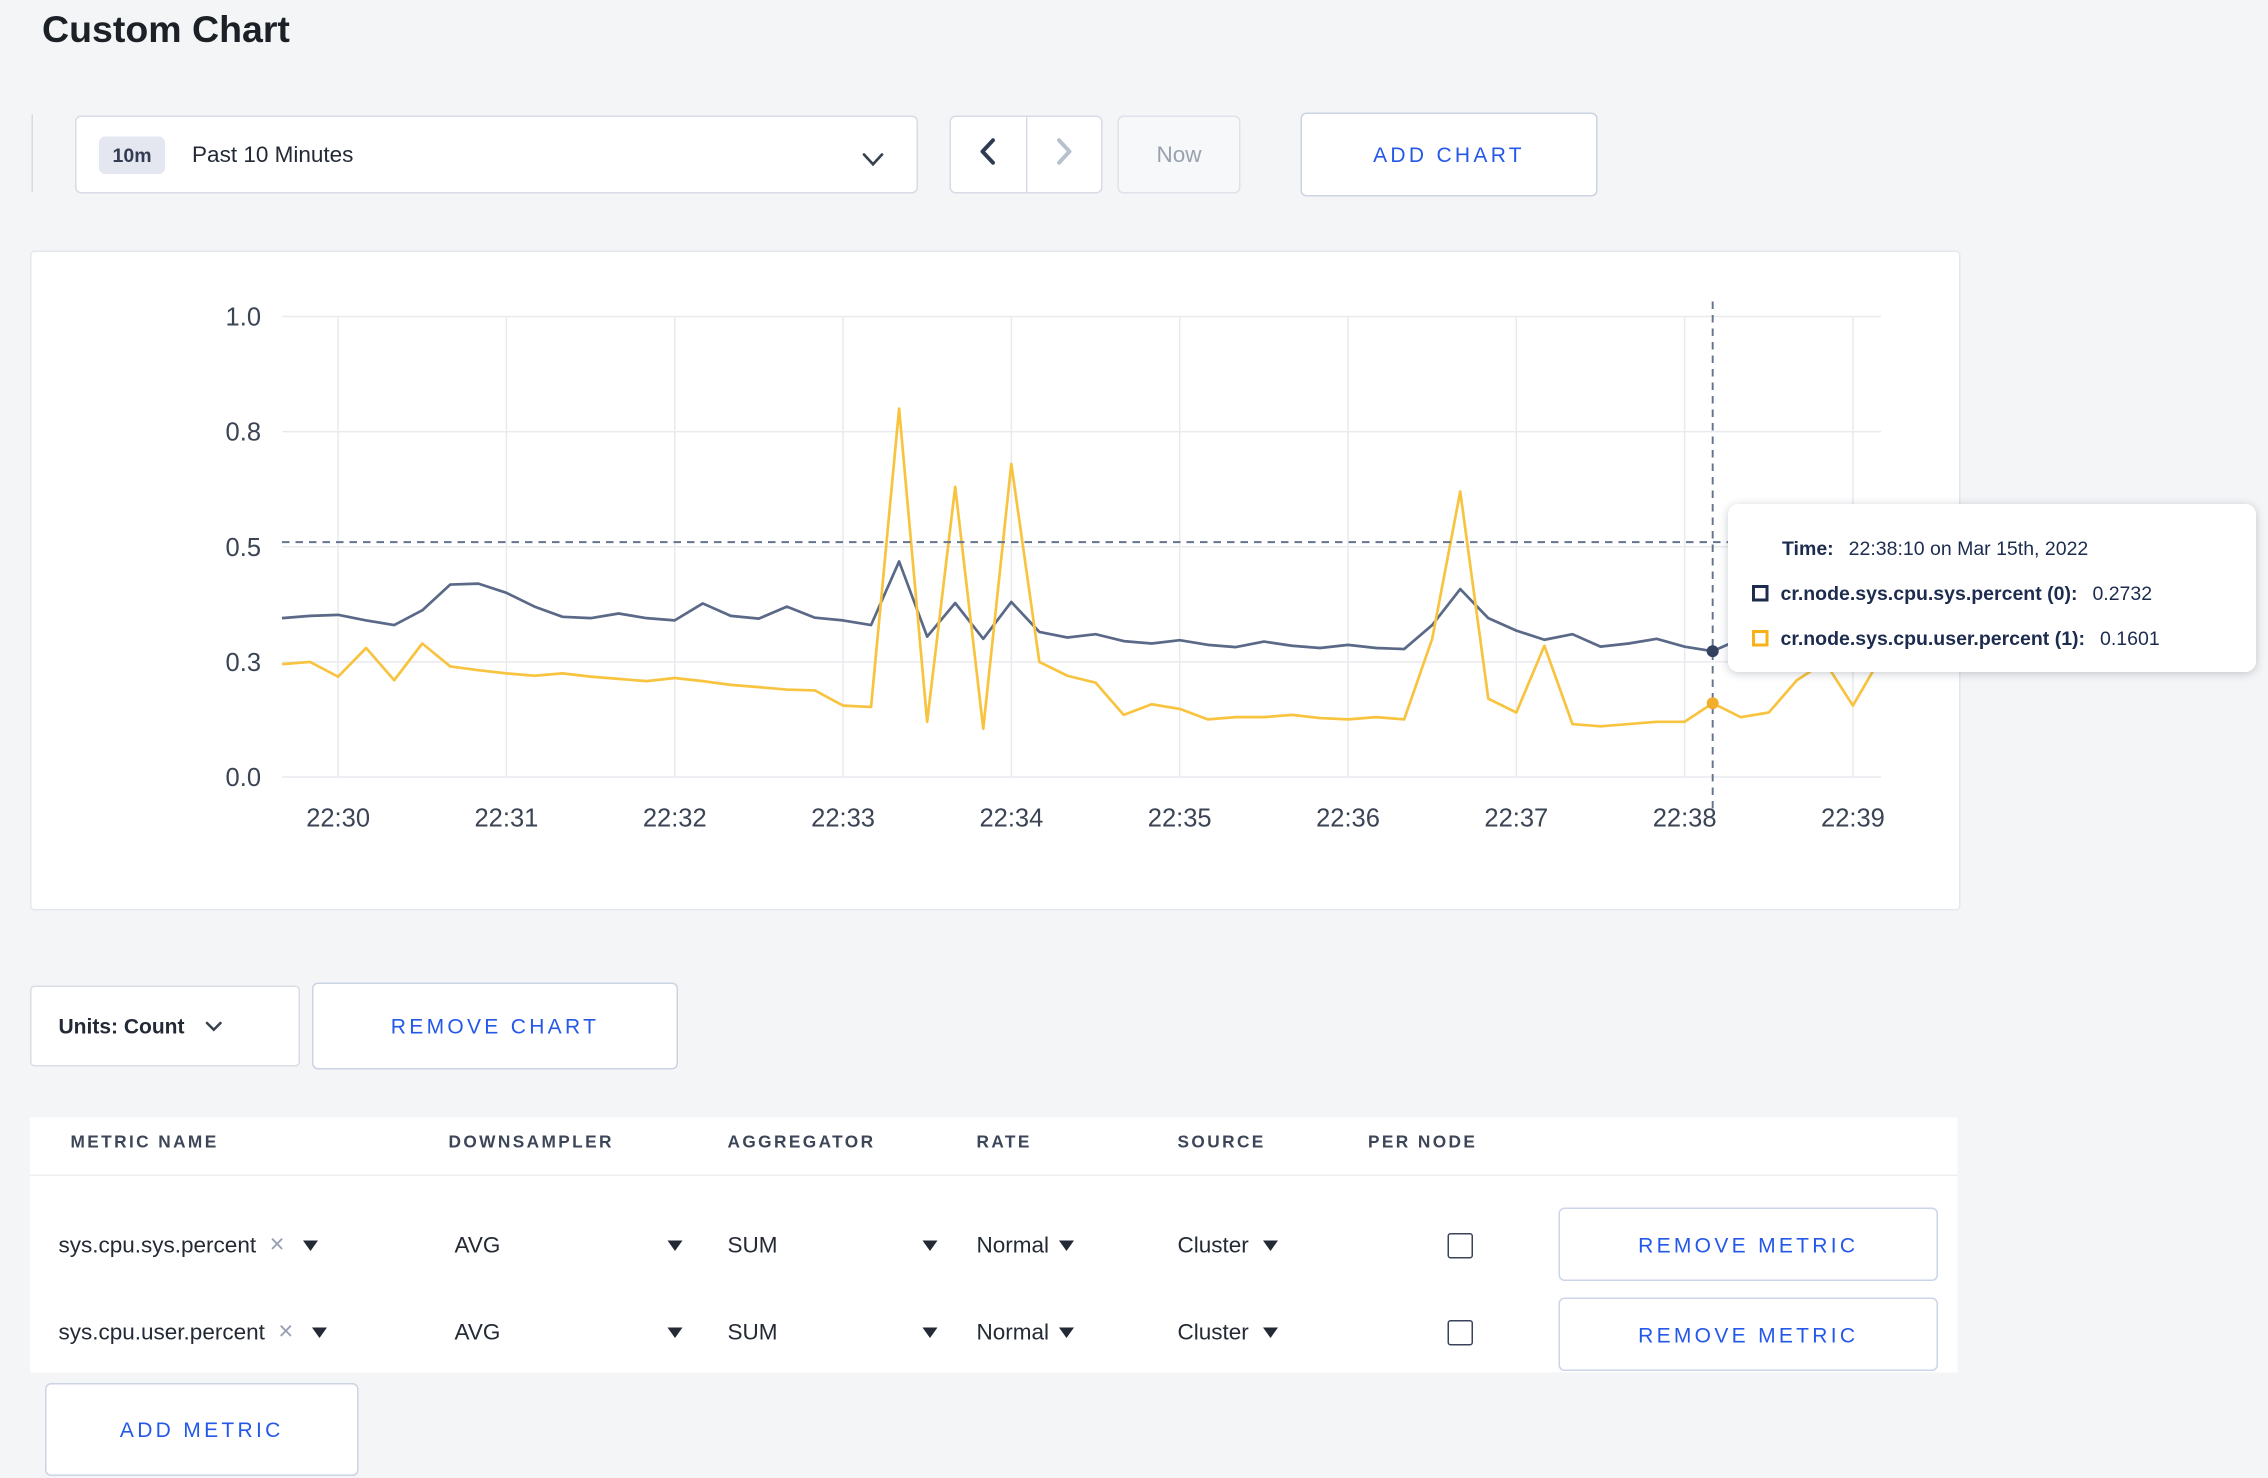  What do you see at coordinates (32, 153) in the screenshot?
I see `toolbar-divider` at bounding box center [32, 153].